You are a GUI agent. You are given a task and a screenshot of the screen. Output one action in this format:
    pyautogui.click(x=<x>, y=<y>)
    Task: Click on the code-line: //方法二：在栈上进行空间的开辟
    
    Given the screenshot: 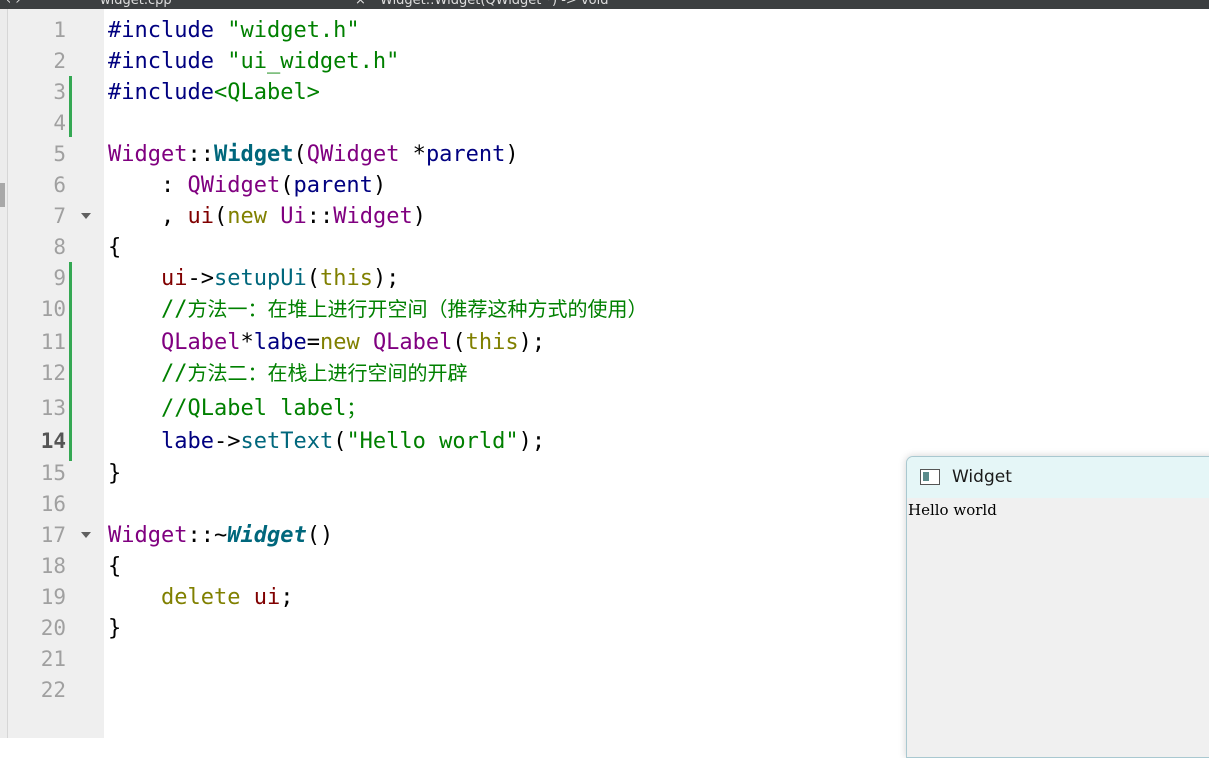 What is the action you would take?
    pyautogui.click(x=288, y=373)
    